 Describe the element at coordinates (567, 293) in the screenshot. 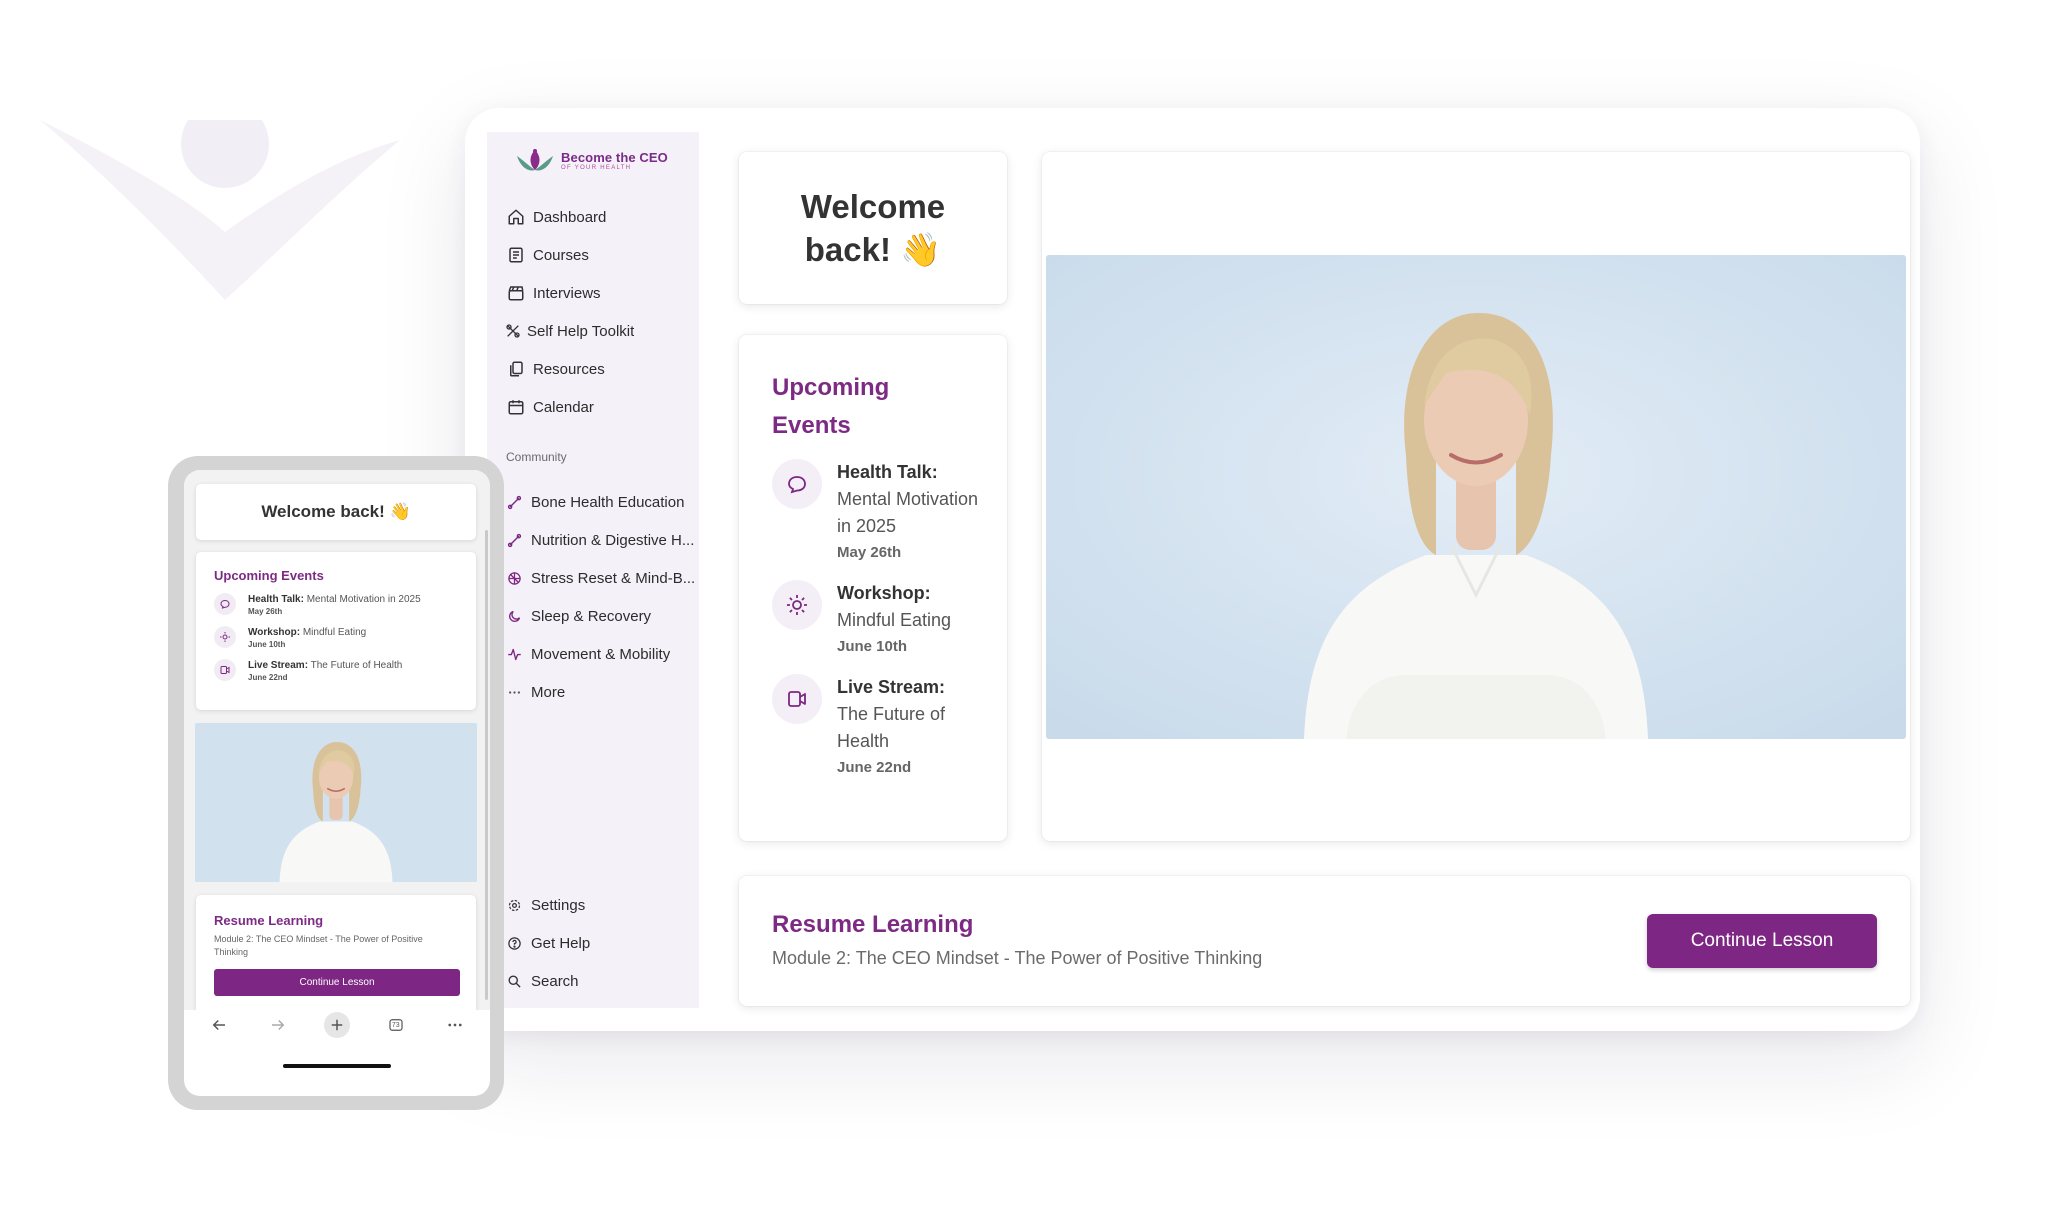

I see `sidebar-item-label: Interviews` at that location.